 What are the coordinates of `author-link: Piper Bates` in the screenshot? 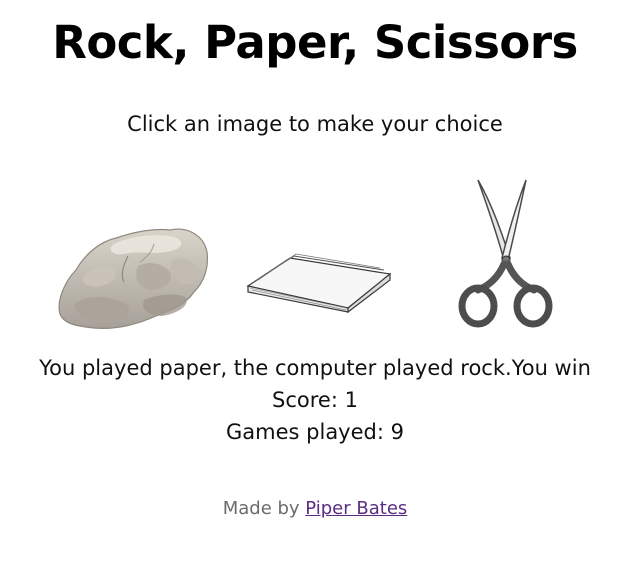 It's located at (356, 508).